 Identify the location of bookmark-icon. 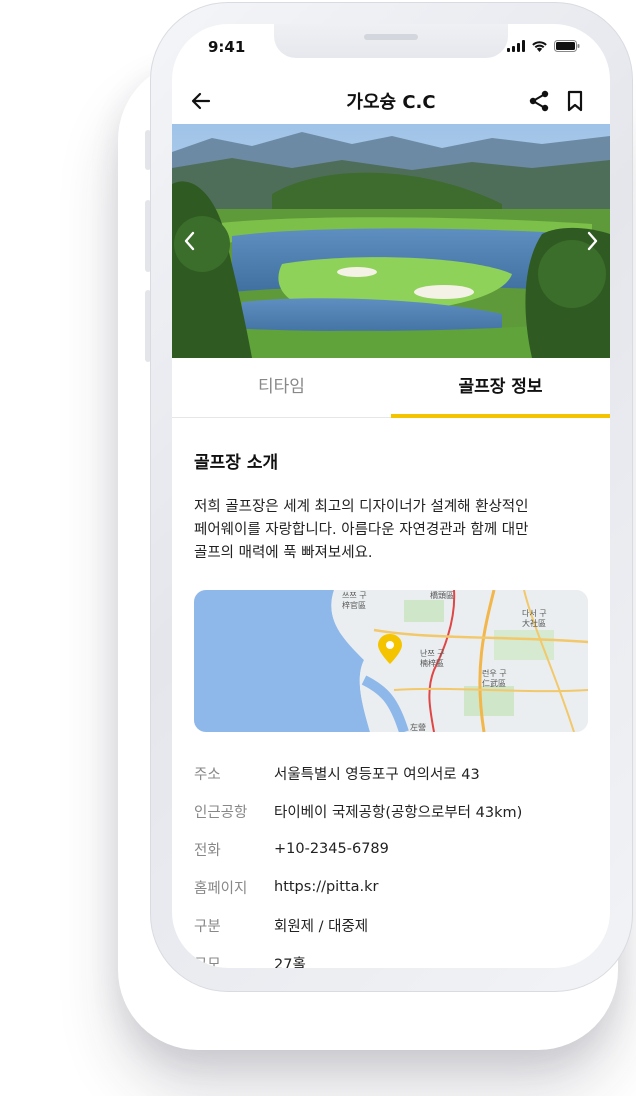
(575, 101).